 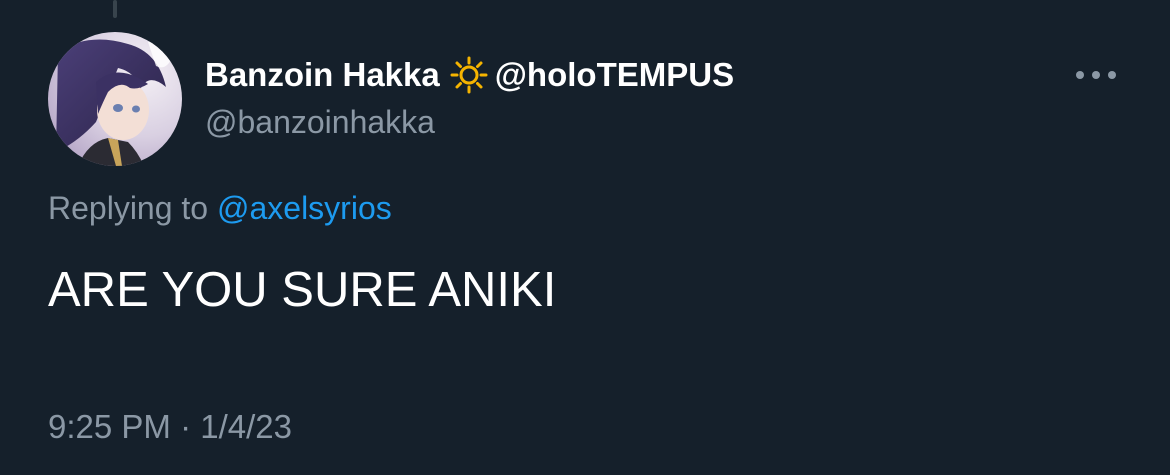 I want to click on author-name-row: Banzoin Hakka @holoTEMPUS, so click(x=469, y=75).